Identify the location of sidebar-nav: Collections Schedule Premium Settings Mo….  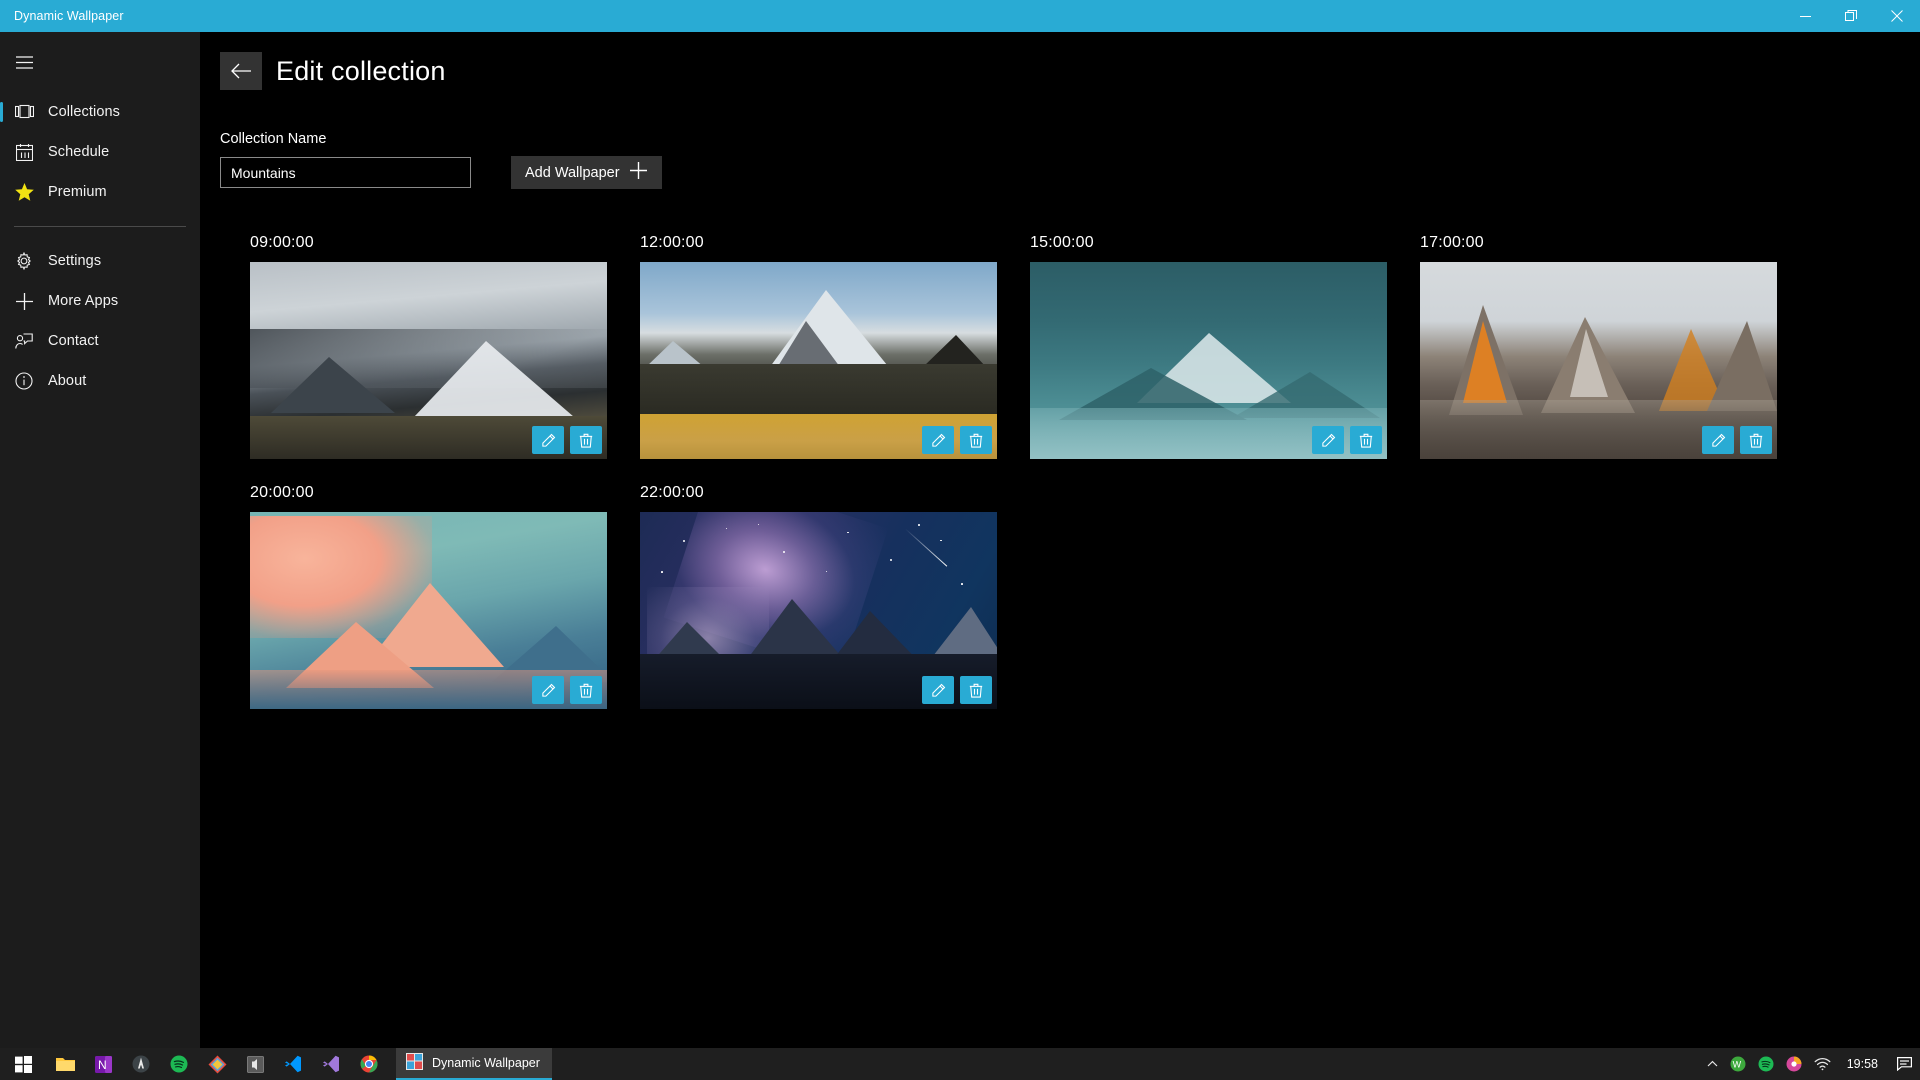
(100, 246).